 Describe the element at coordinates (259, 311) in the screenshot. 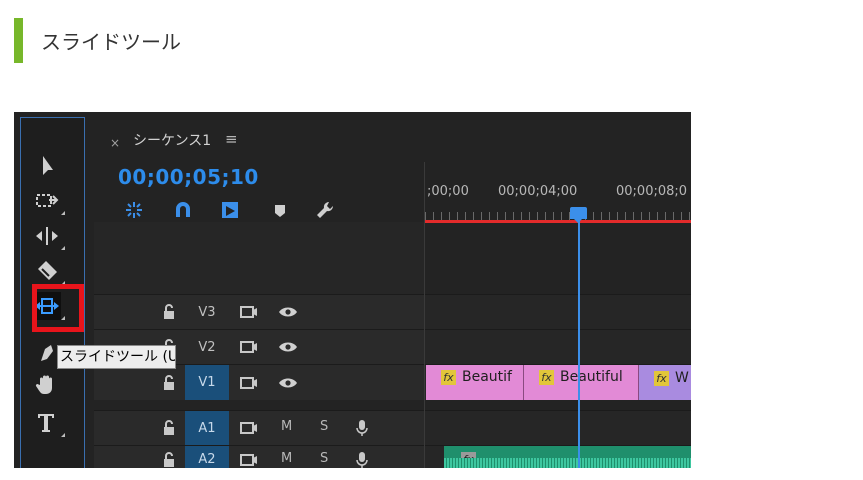

I see `track-header: V3` at that location.